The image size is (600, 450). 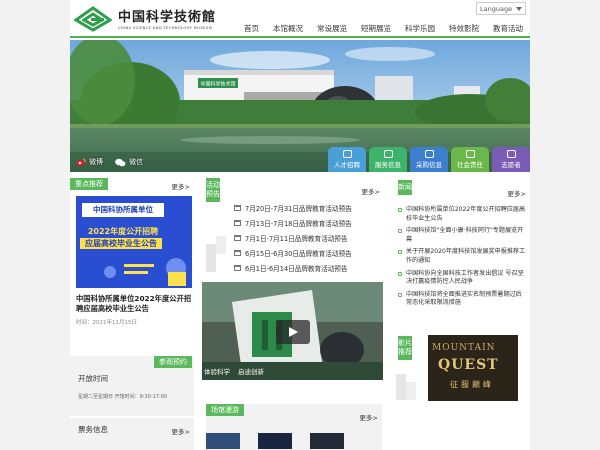 I want to click on building-sign: 中国科学技术馆, so click(x=217, y=84).